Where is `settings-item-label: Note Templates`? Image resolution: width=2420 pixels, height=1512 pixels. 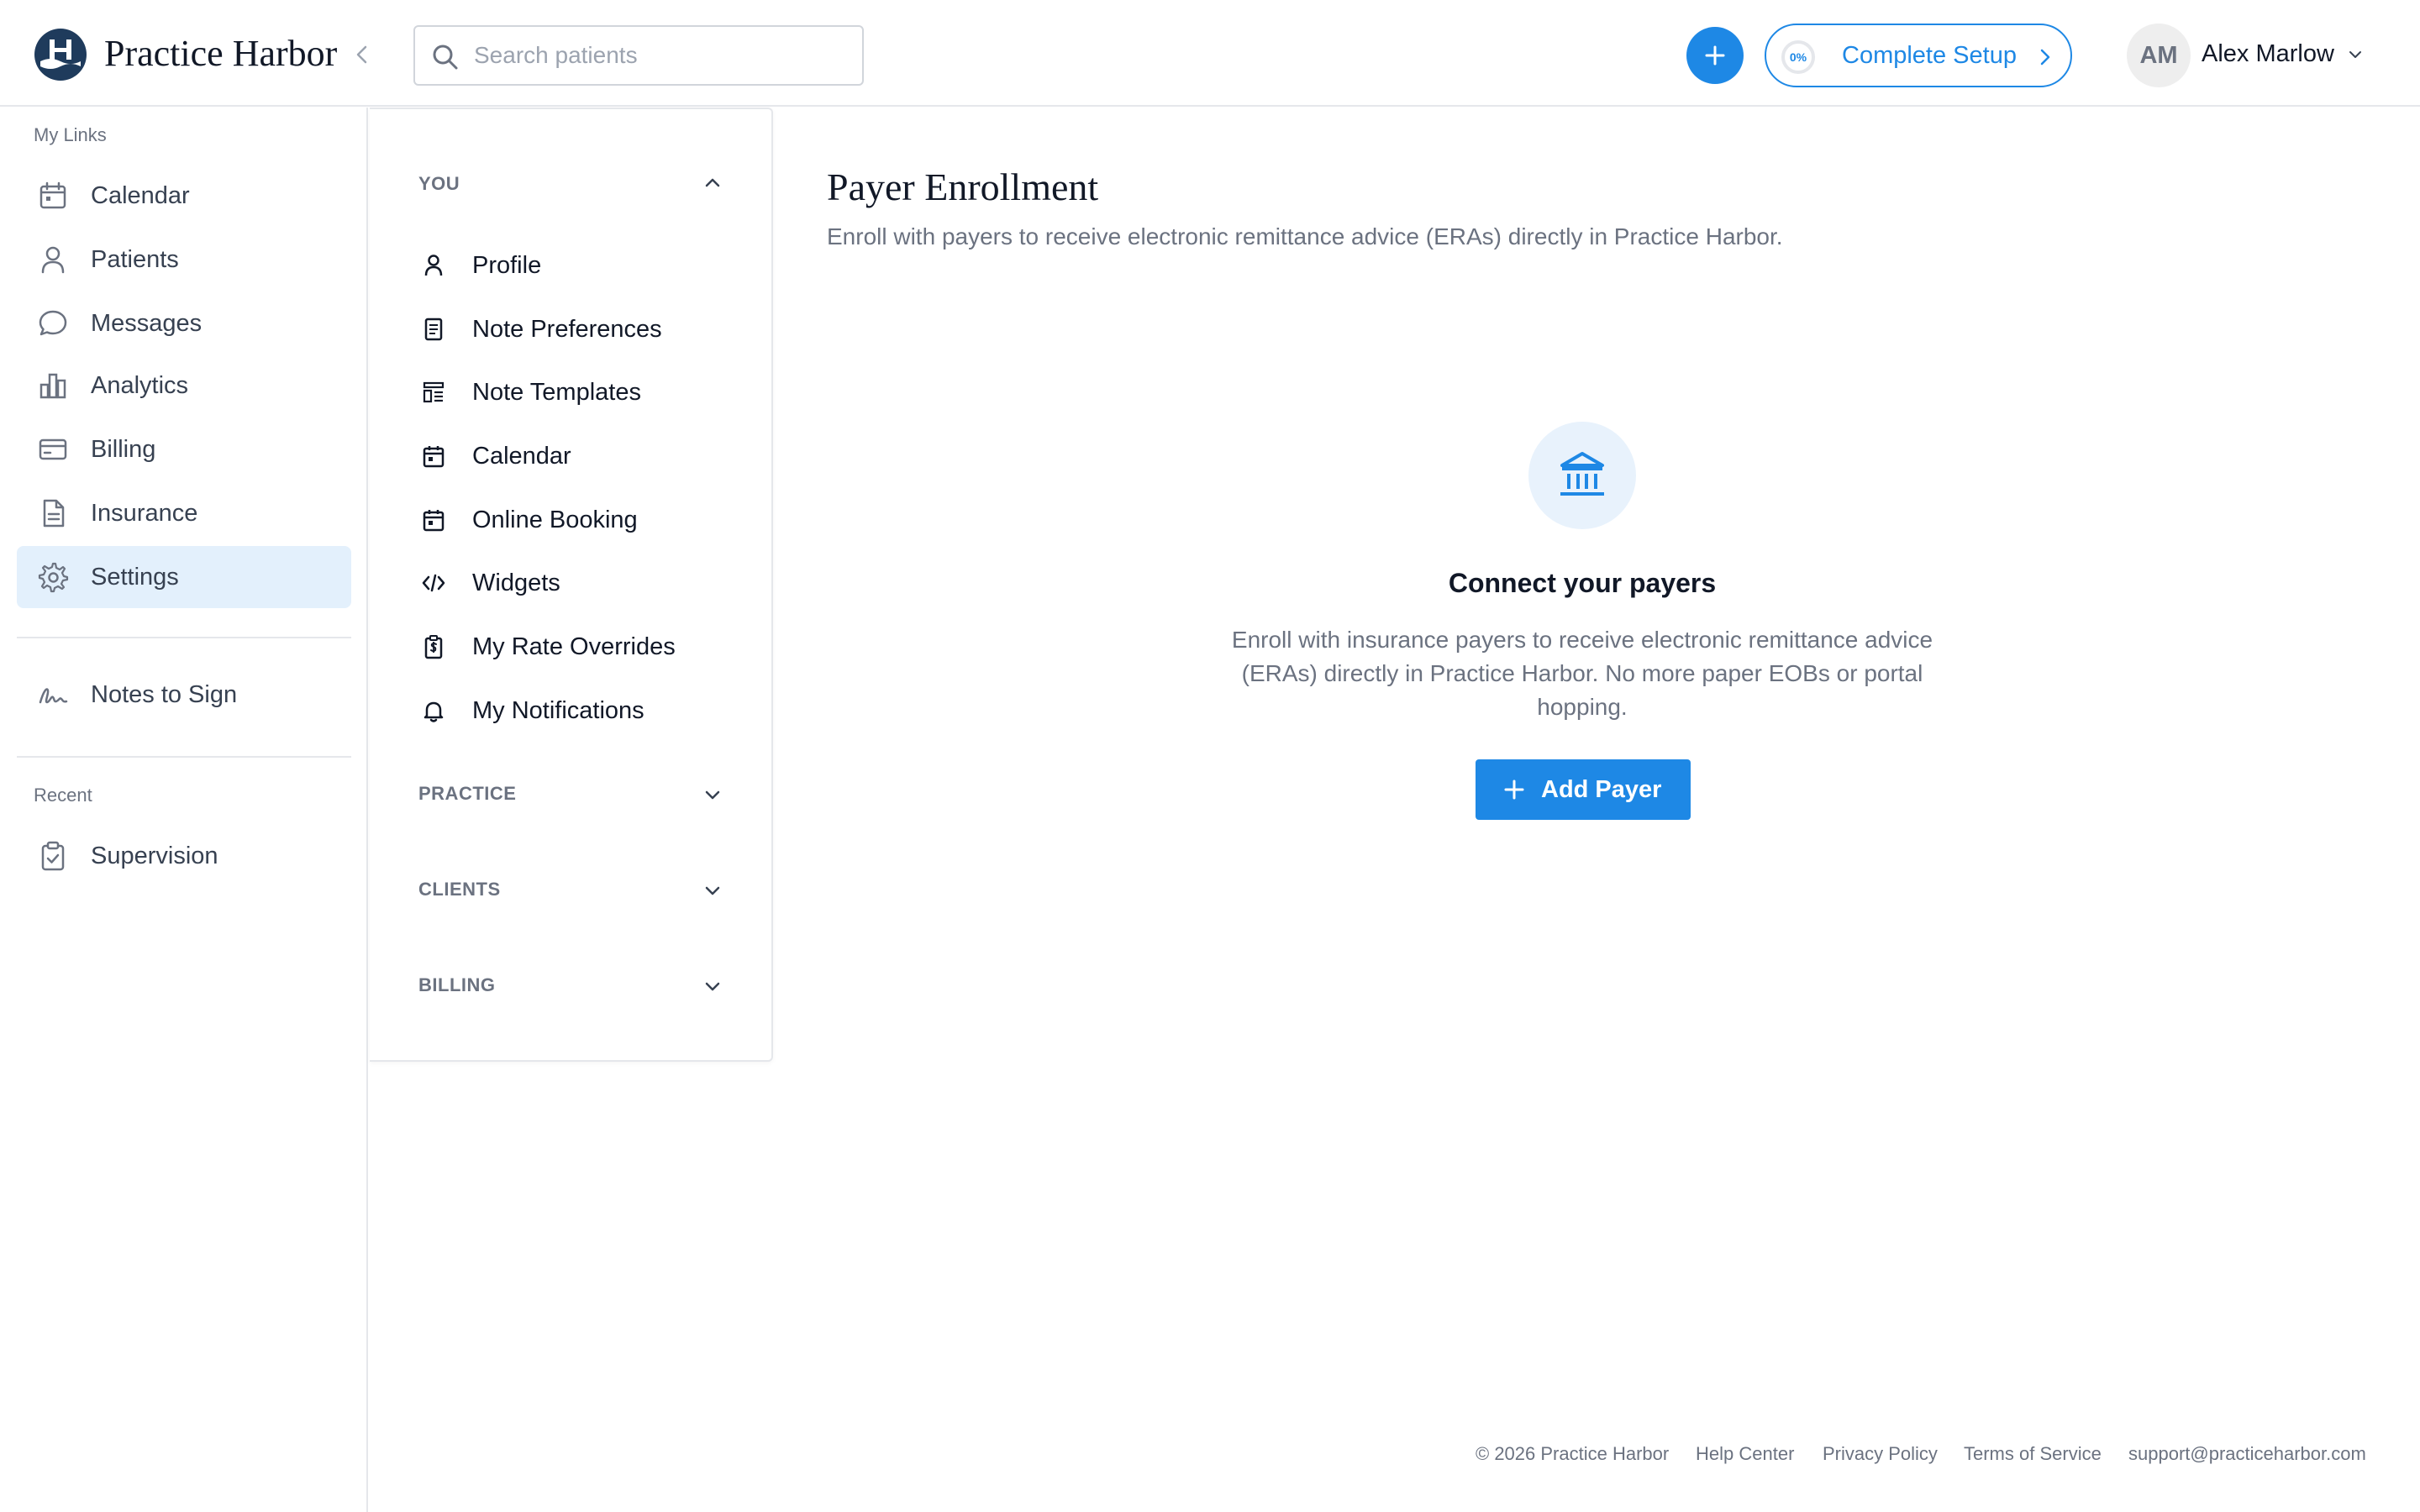
settings-item-label: Note Templates is located at coordinates (556, 392).